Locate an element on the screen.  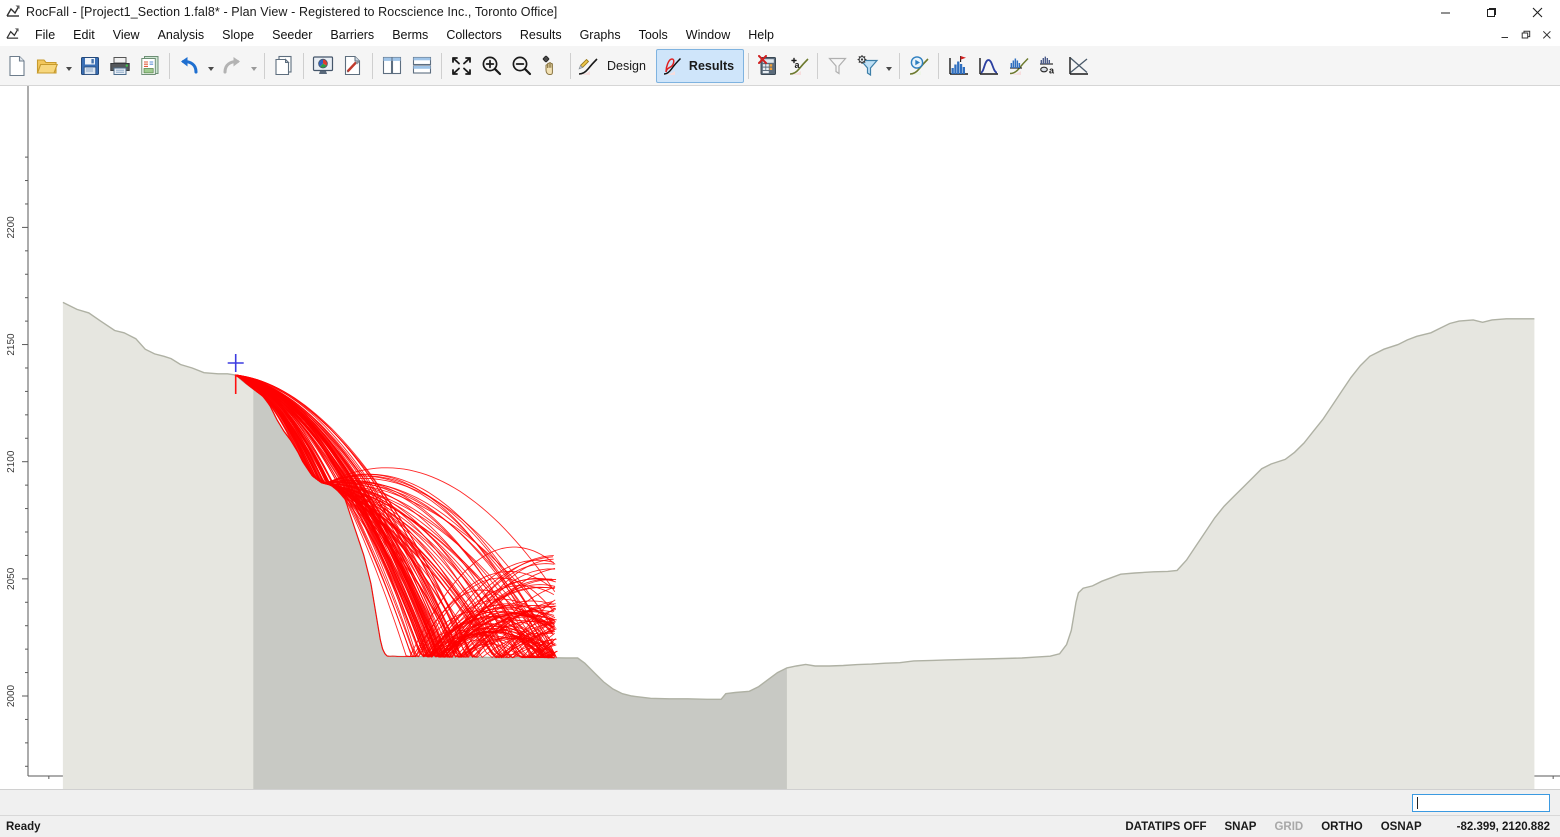
zoom-all-button is located at coordinates (461, 66).